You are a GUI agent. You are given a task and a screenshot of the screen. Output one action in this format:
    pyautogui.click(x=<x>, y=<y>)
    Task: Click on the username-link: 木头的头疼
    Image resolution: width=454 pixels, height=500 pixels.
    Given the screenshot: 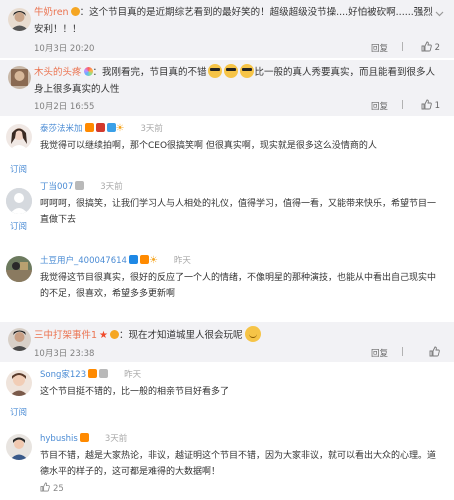 What is the action you would take?
    pyautogui.click(x=58, y=72)
    